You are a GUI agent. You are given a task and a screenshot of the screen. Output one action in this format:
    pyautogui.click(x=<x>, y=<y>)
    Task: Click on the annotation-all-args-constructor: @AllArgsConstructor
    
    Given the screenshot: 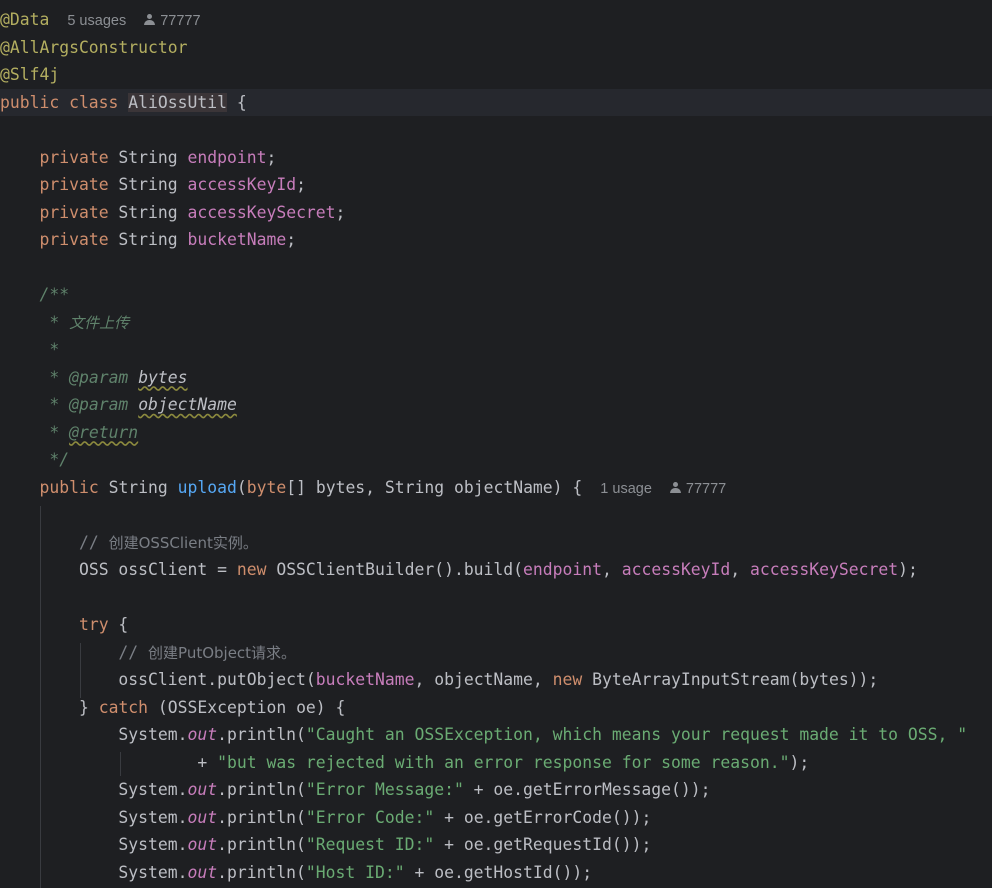 What is the action you would take?
    pyautogui.click(x=94, y=47)
    